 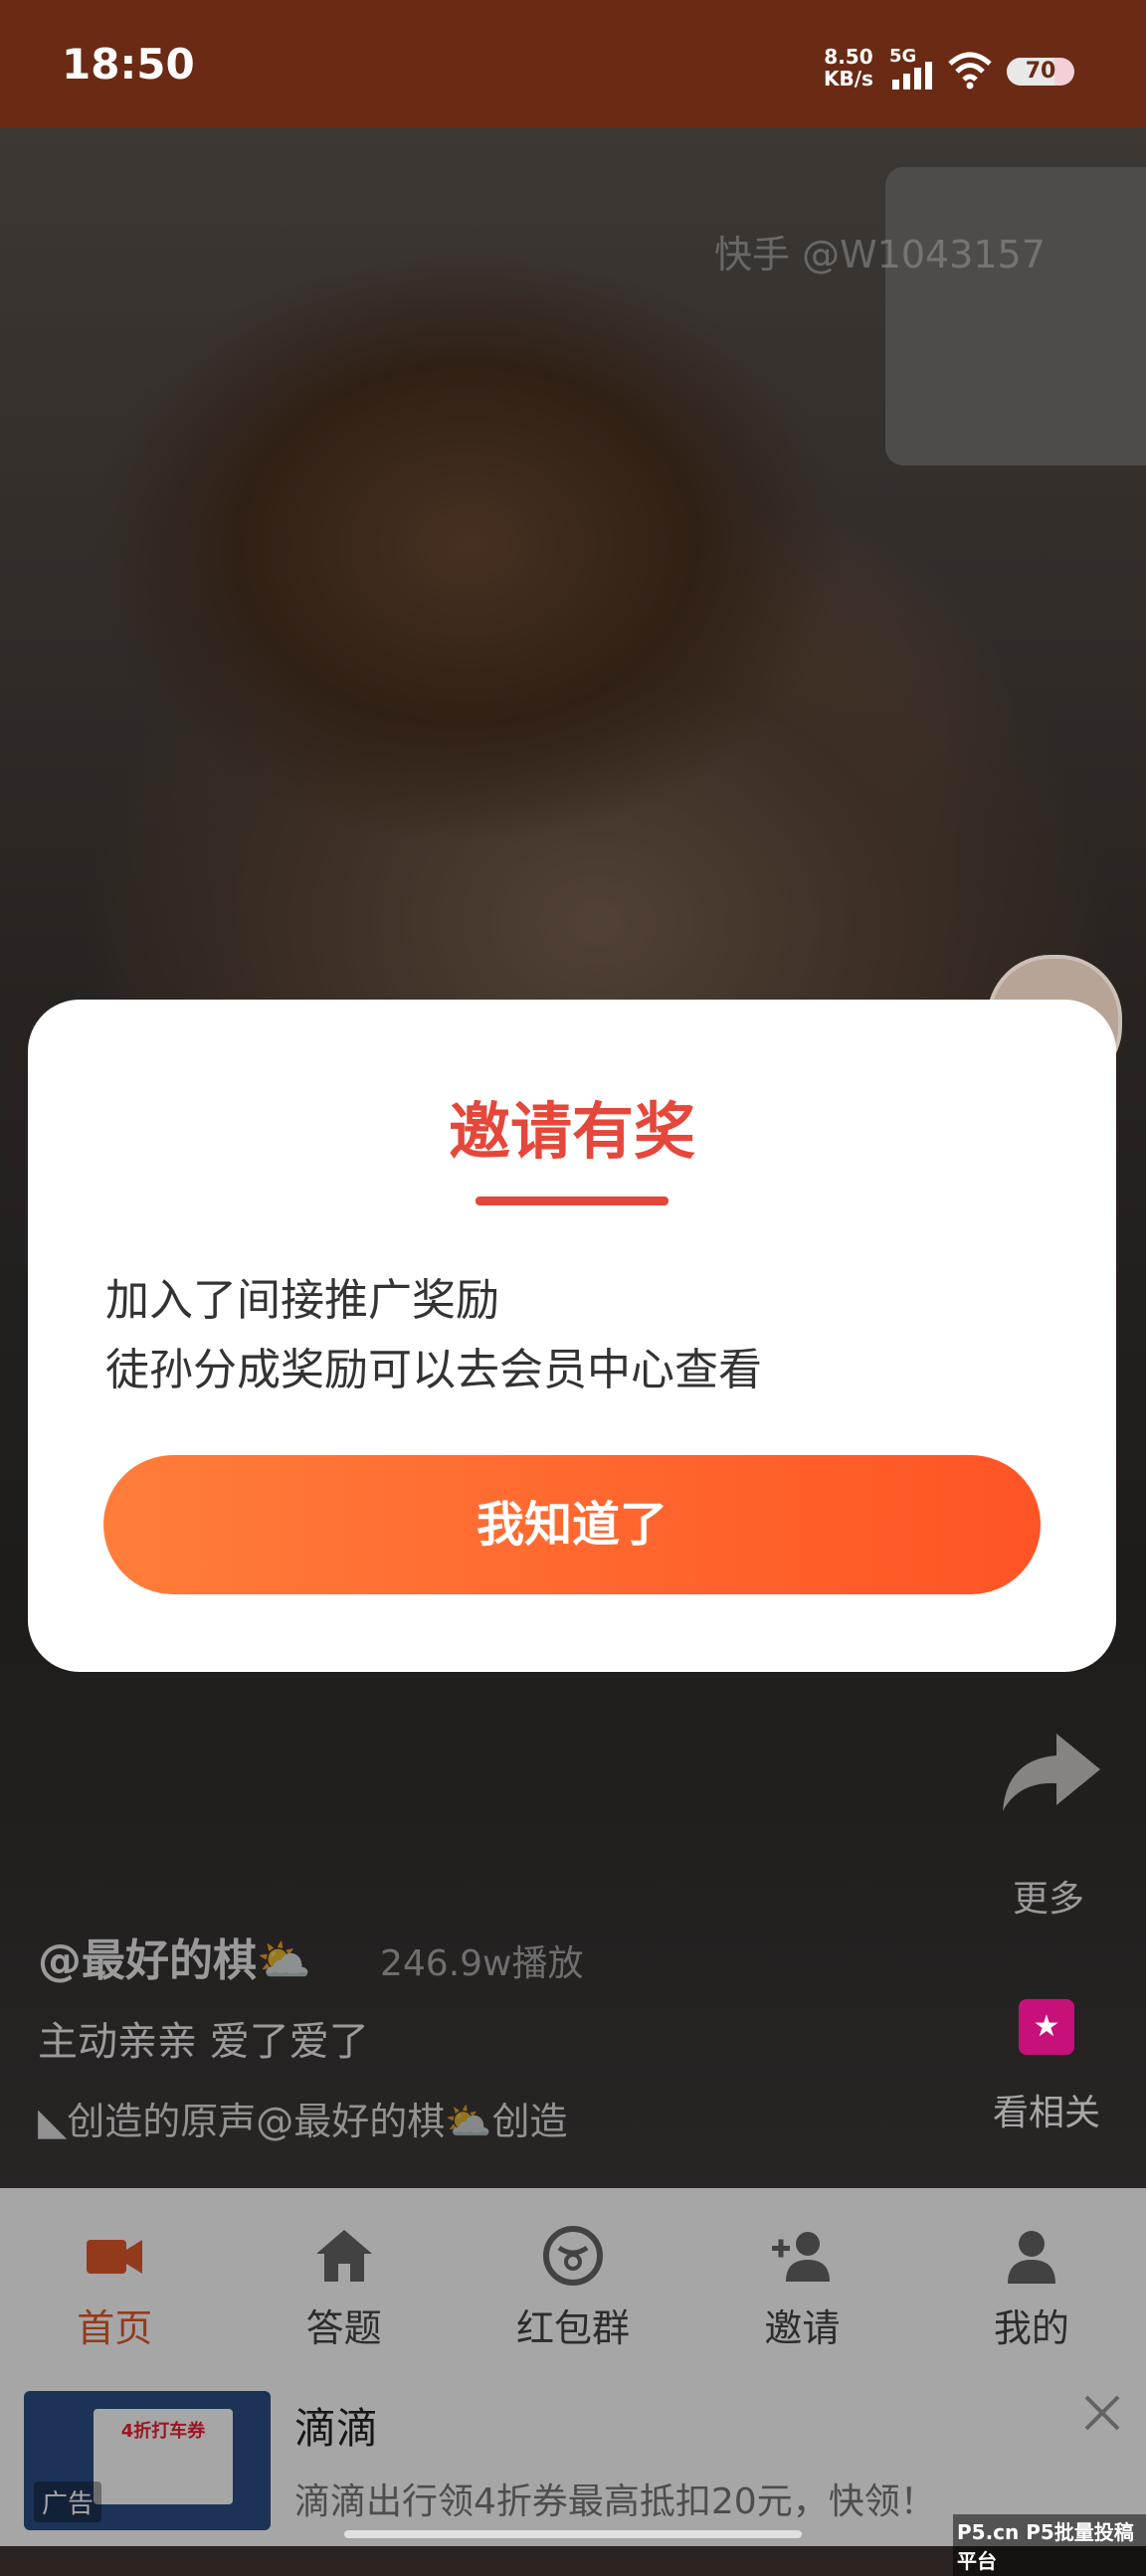 What do you see at coordinates (573, 63) in the screenshot?
I see `status-bar: 18:50 8.50 KB/s 5G 70` at bounding box center [573, 63].